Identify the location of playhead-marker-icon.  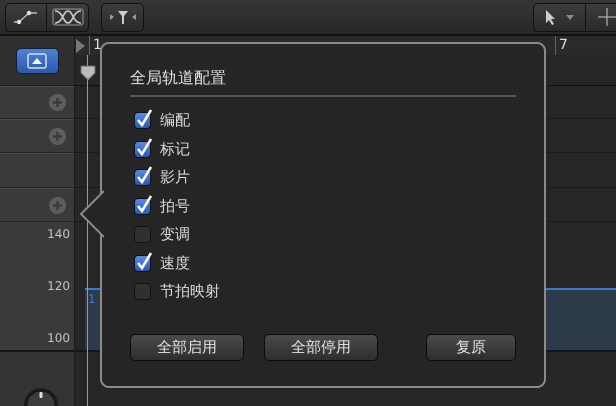
(88, 73).